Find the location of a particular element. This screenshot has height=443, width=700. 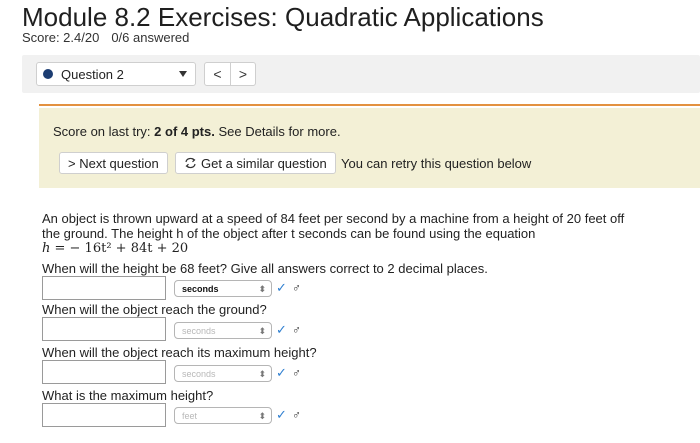

question-pager: < > is located at coordinates (230, 74).